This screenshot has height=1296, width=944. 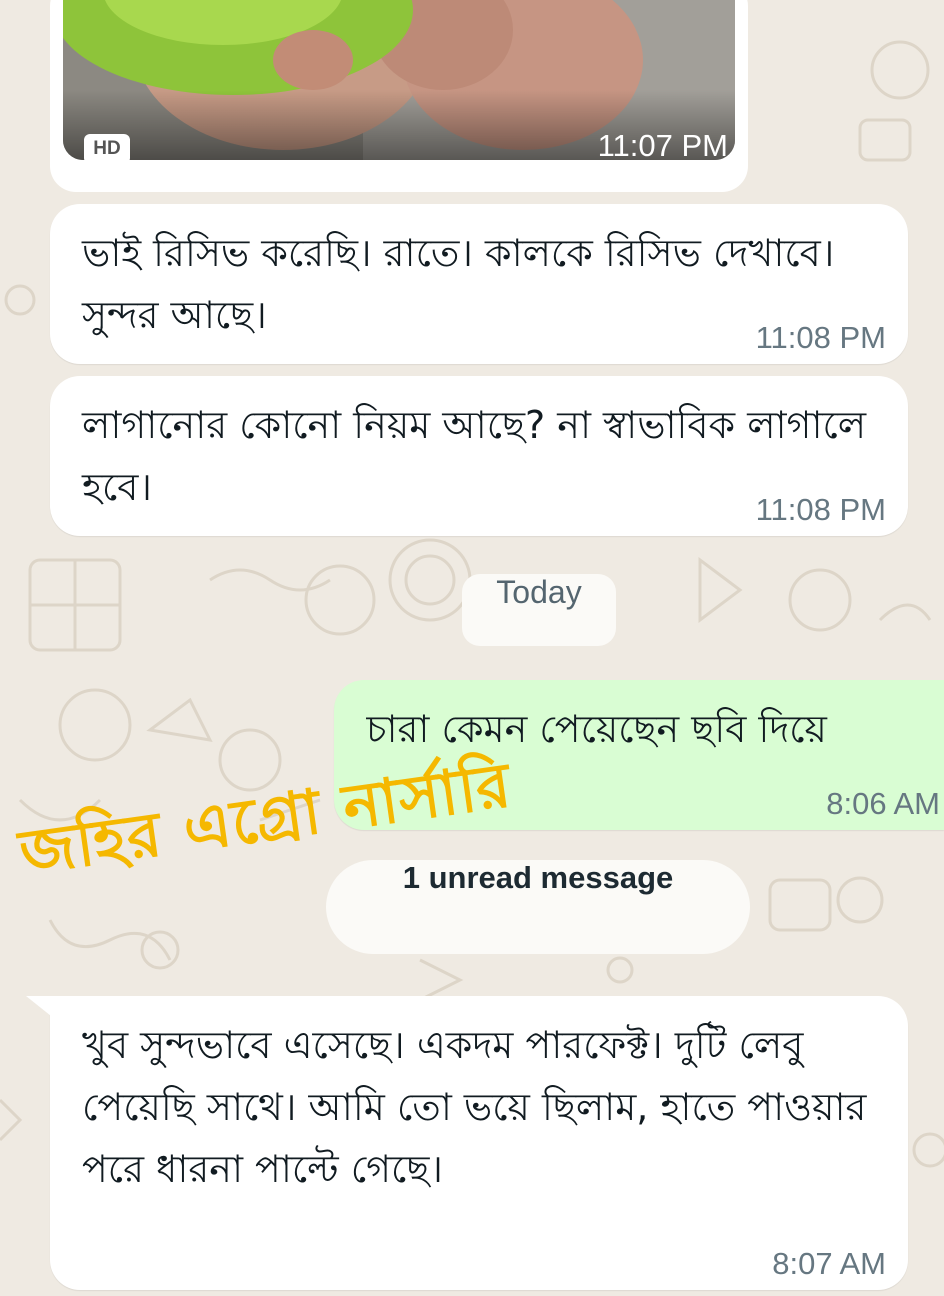 I want to click on date-separator: Today, so click(x=539, y=610).